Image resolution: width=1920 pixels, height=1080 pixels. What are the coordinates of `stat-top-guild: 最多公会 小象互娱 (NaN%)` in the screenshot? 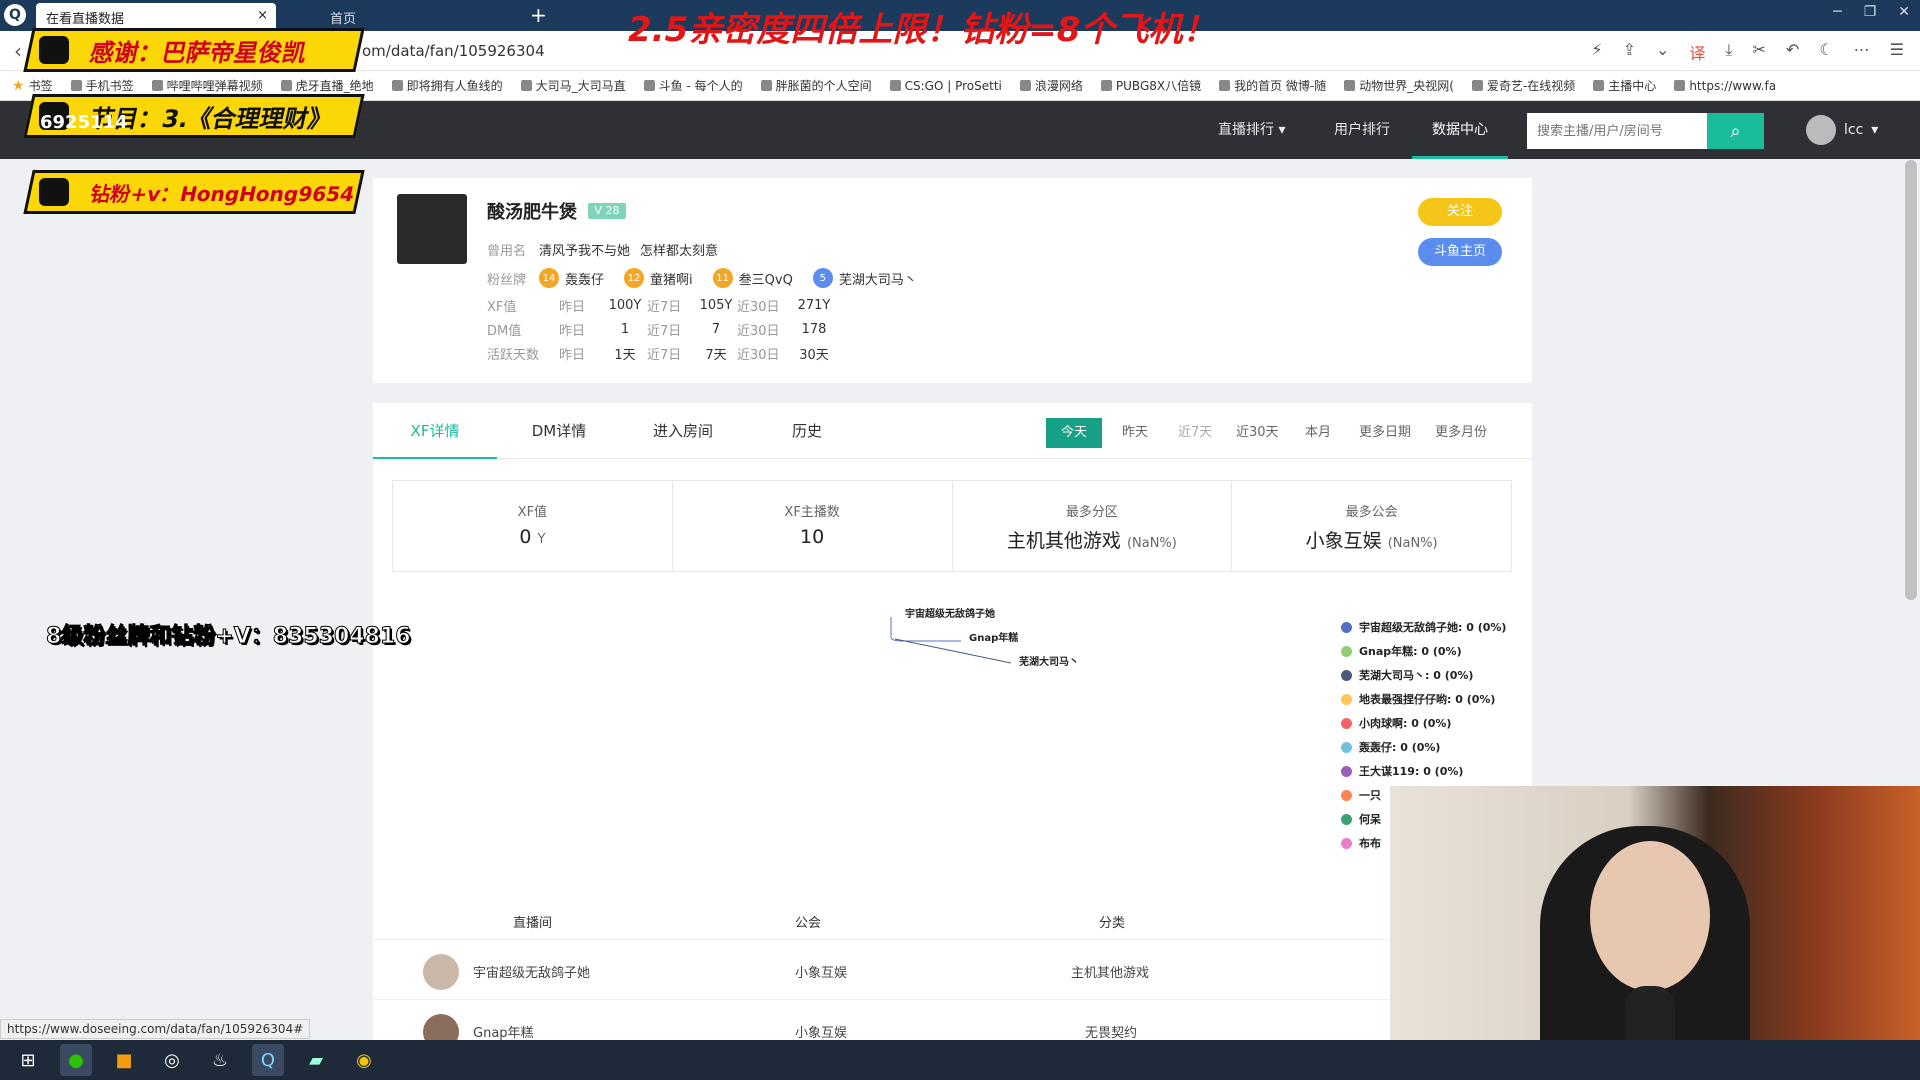 It's located at (1371, 526).